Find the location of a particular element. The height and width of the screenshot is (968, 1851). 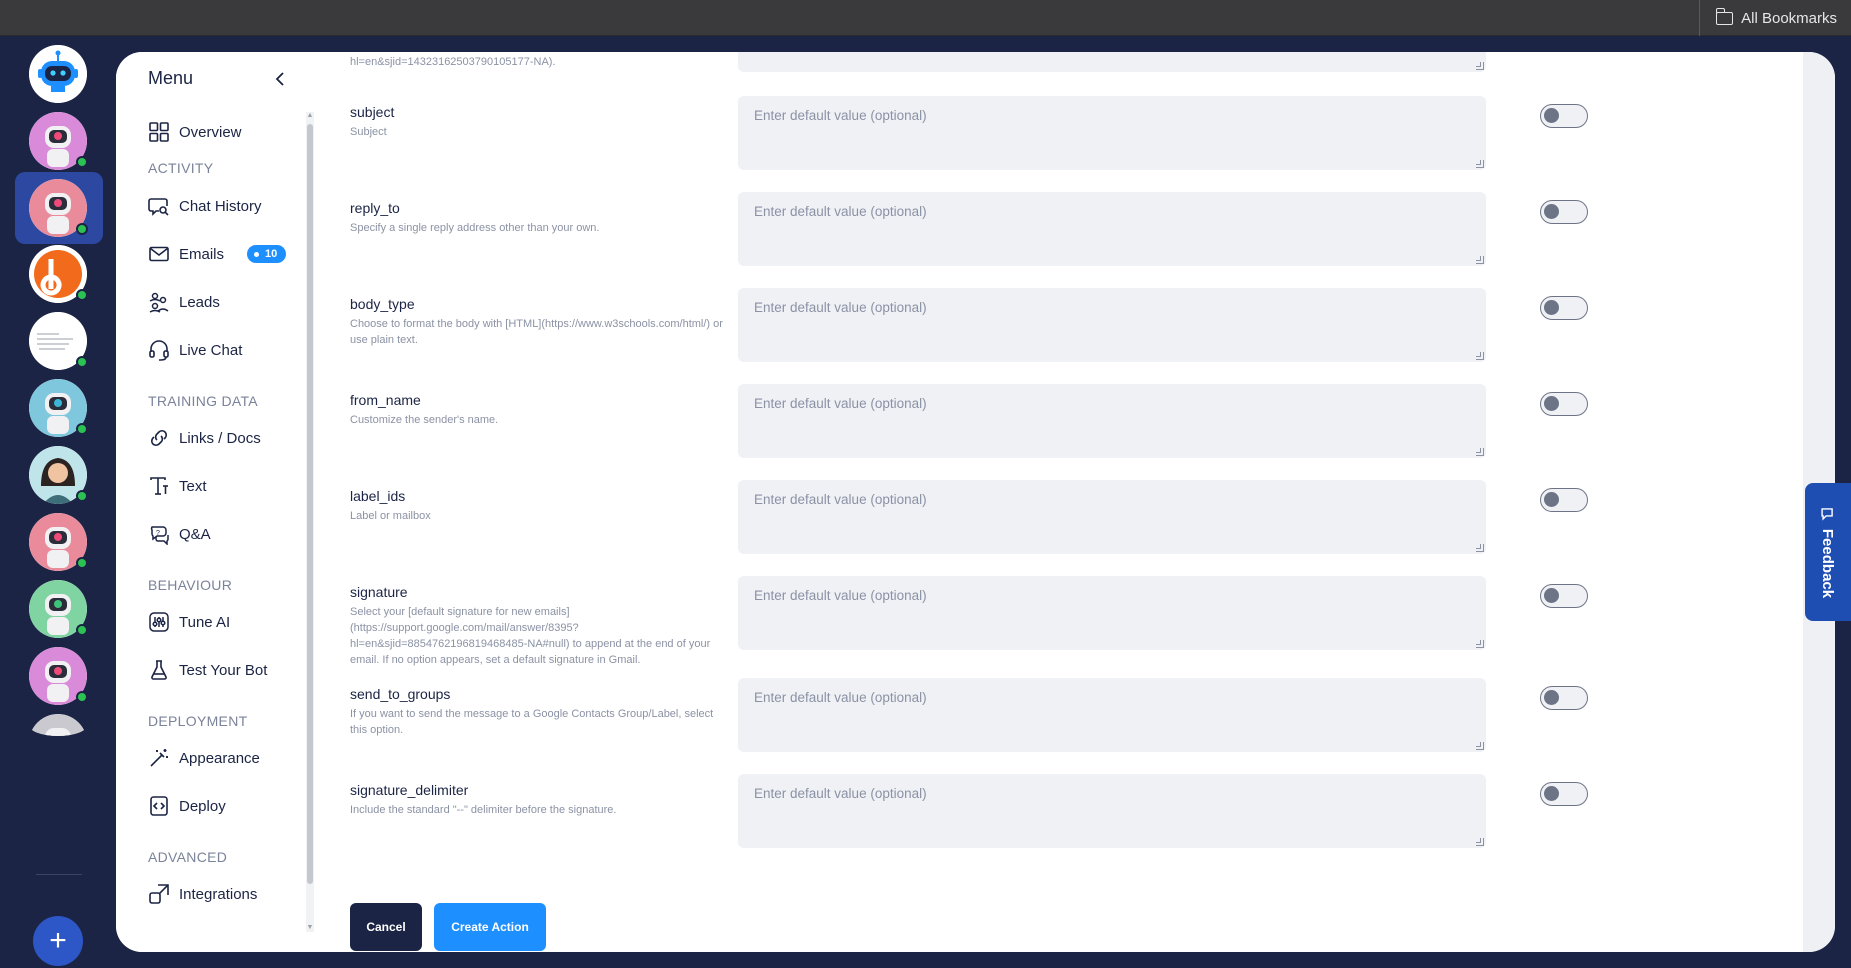

add-bot-button: + is located at coordinates (58, 941).